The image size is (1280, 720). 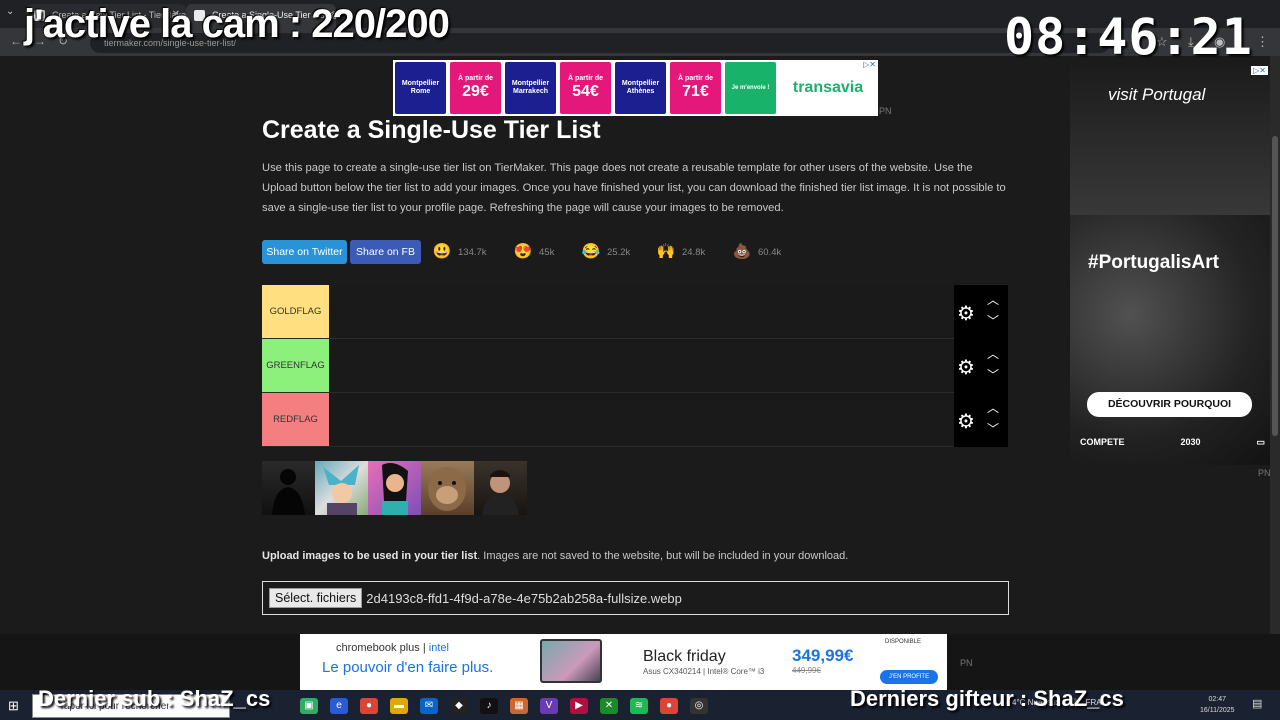 I want to click on ad-tile-athenes: Montpellier Athènes, so click(x=640, y=88).